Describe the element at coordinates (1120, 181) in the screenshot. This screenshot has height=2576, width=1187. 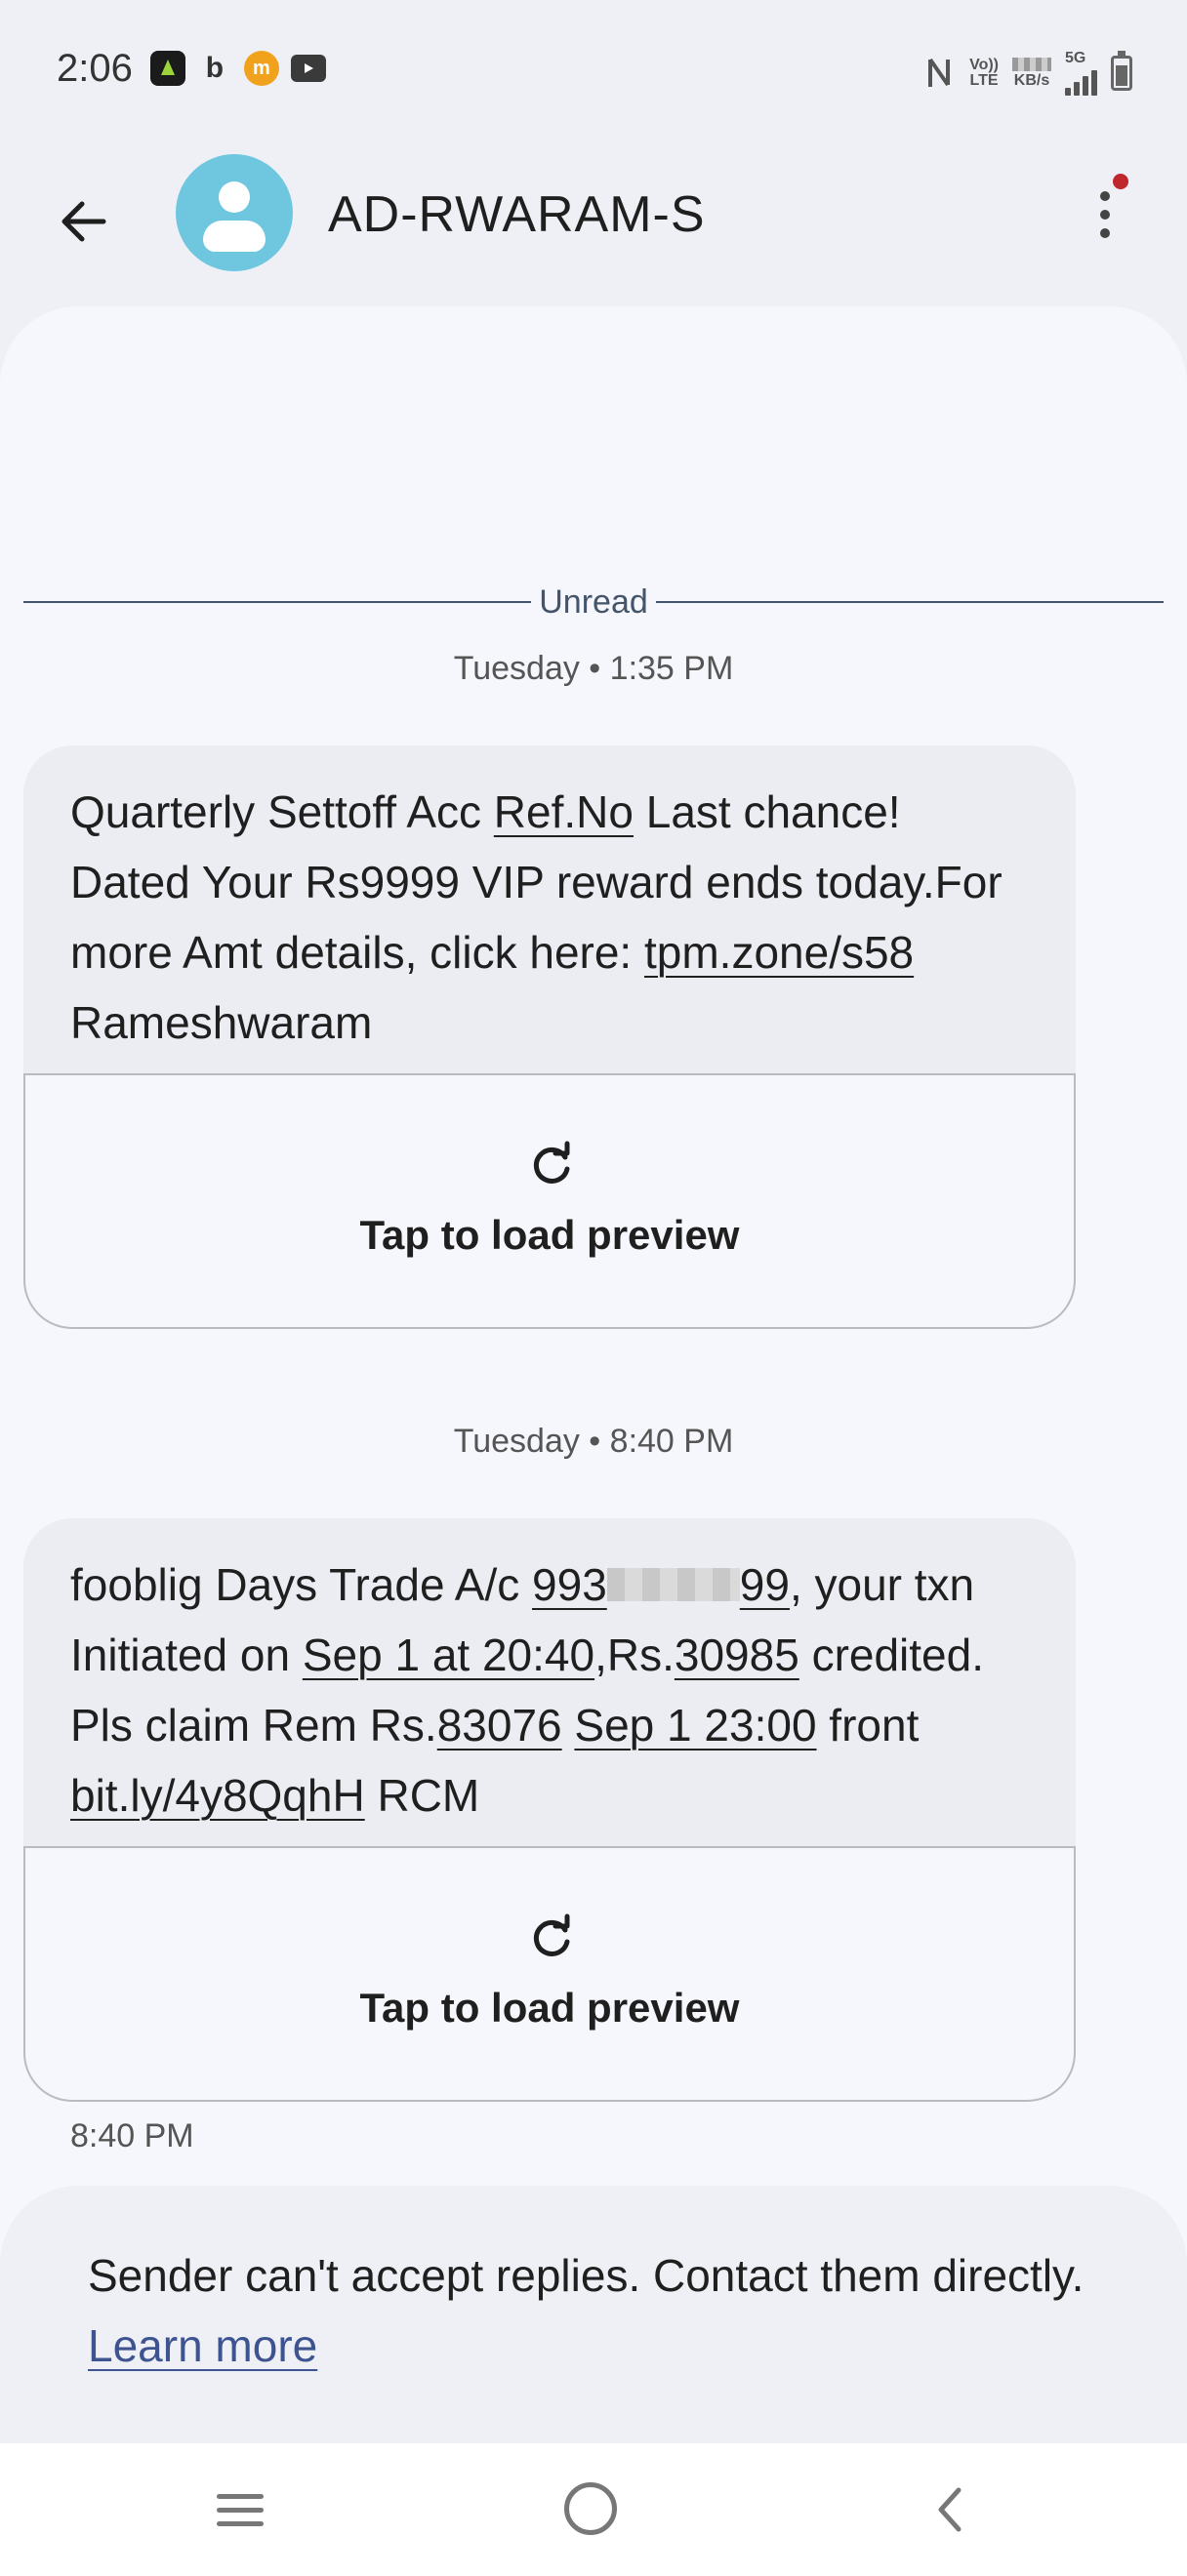
I see `notification-dot` at that location.